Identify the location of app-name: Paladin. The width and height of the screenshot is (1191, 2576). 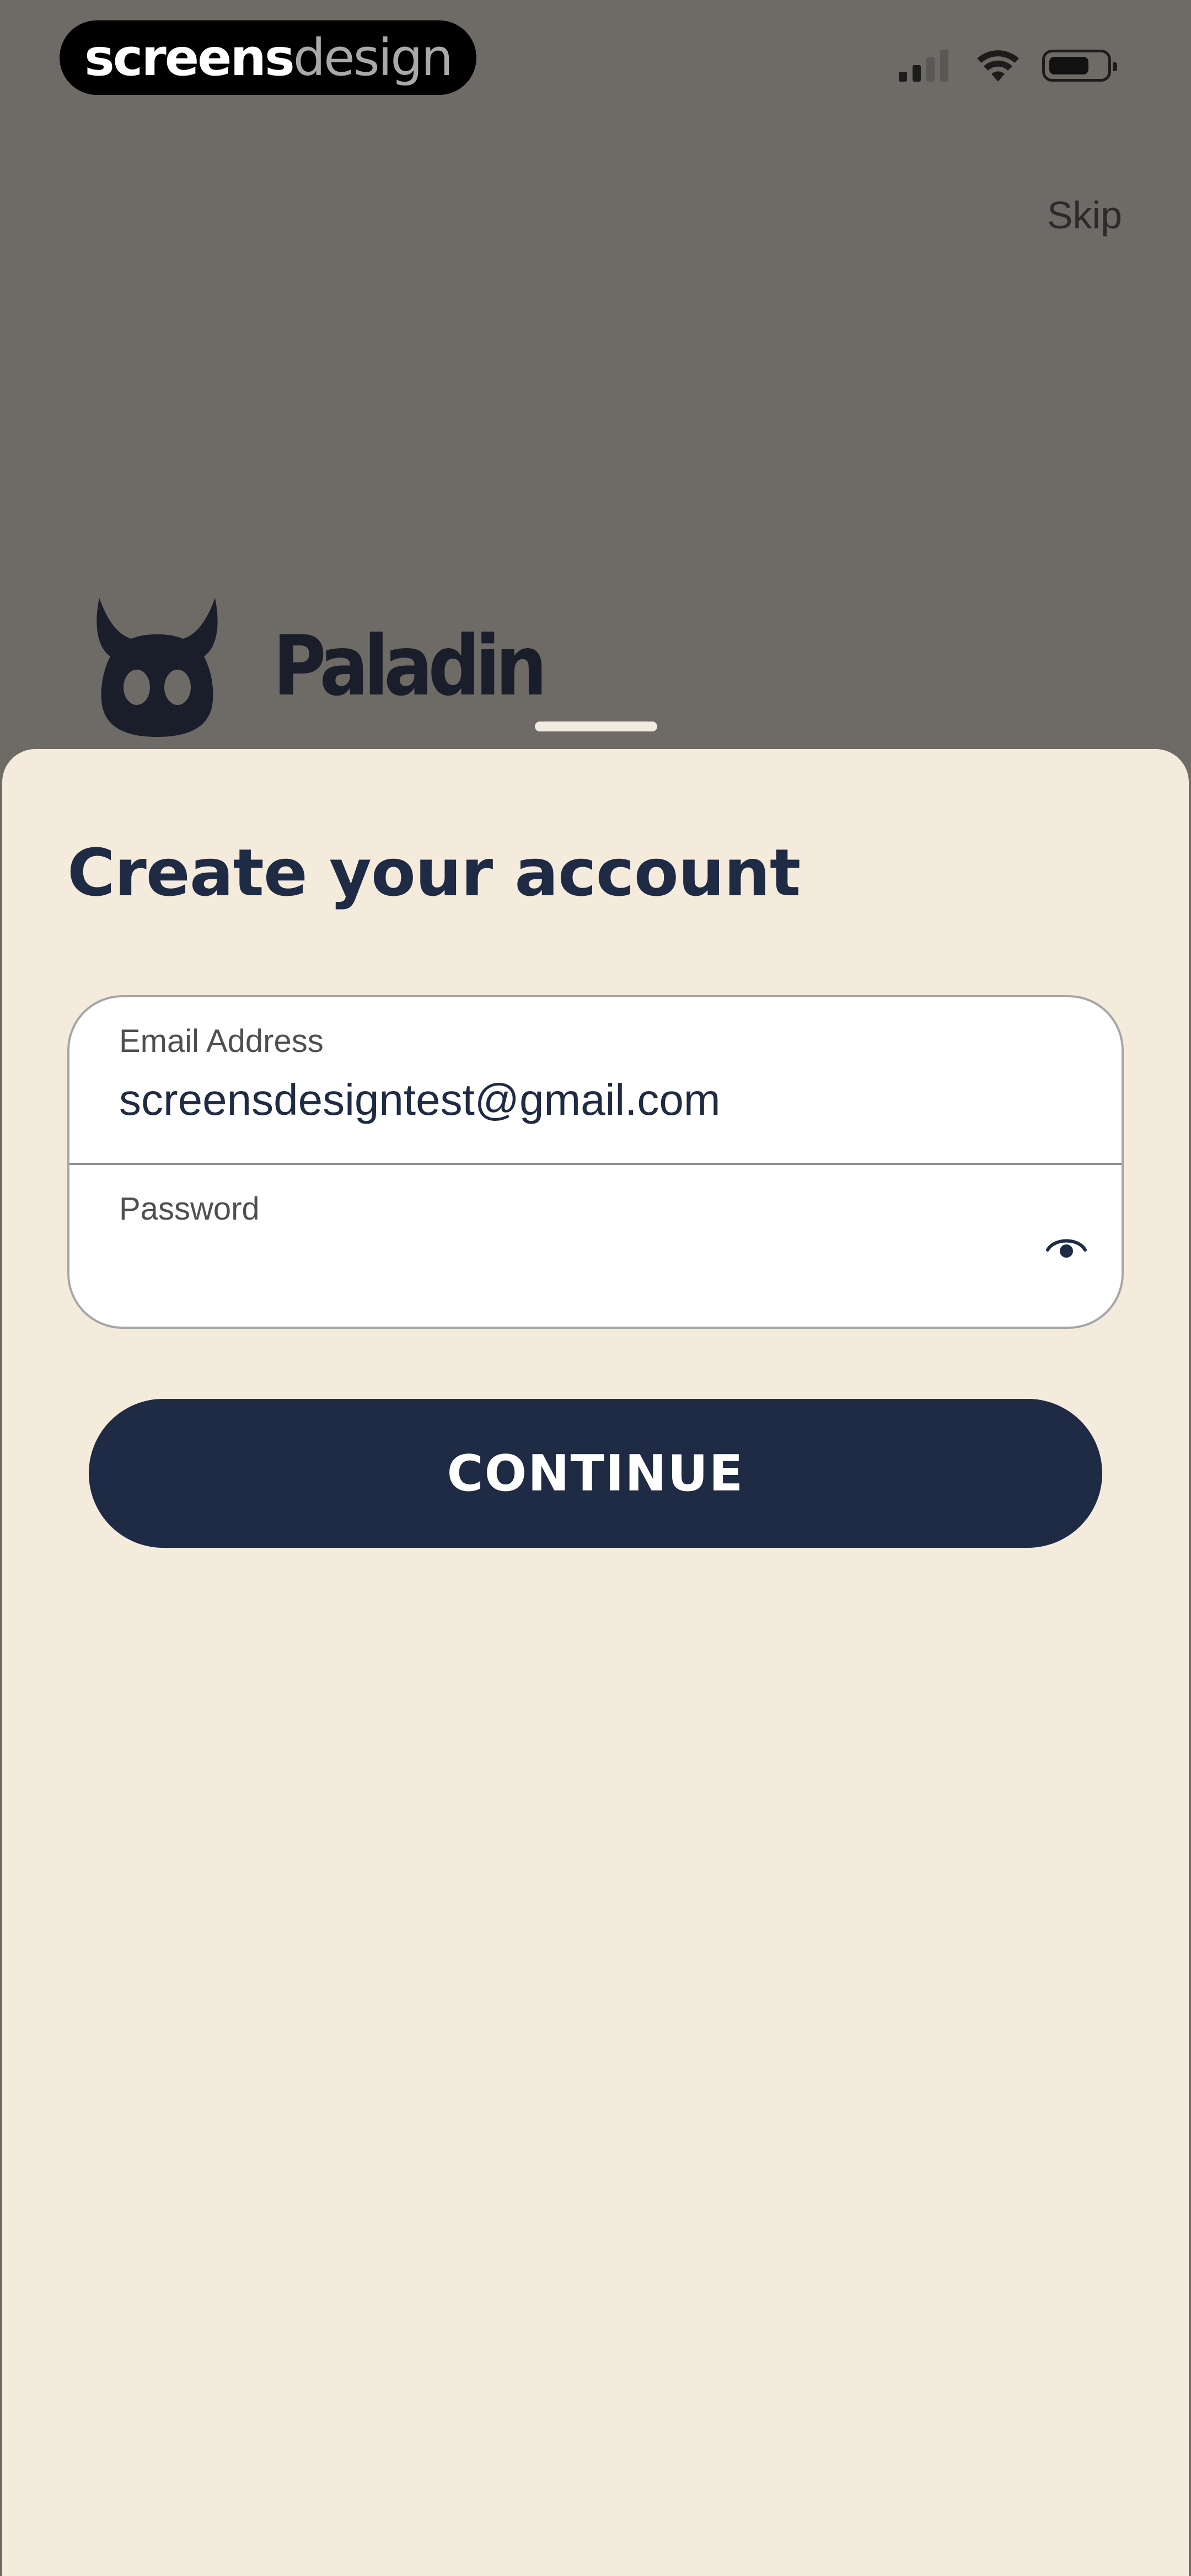
(410, 666).